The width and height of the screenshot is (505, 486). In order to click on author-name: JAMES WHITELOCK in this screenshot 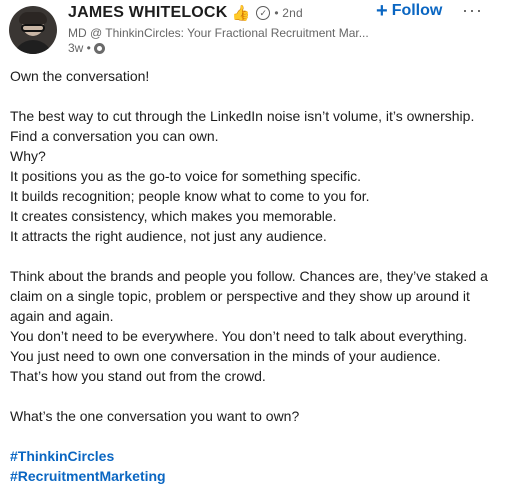, I will do `click(147, 13)`.